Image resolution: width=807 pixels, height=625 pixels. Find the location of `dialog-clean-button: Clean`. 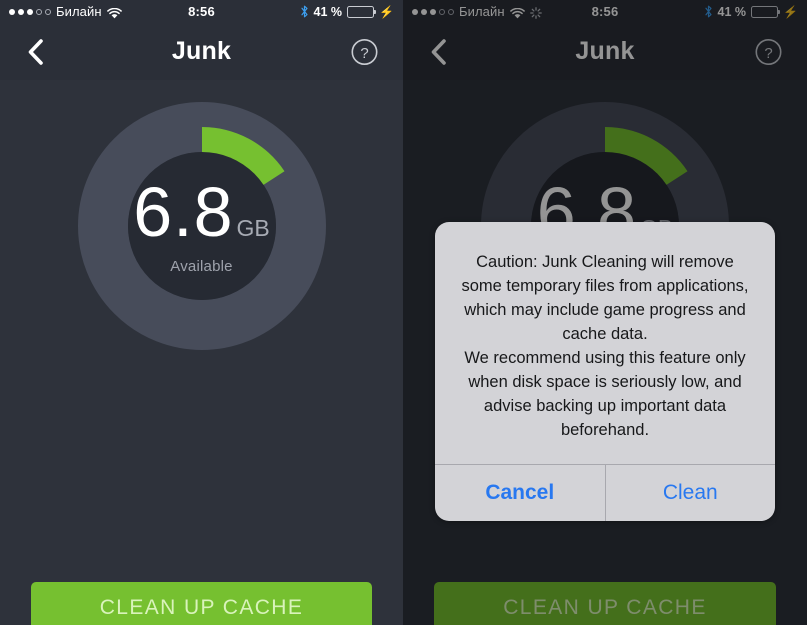

dialog-clean-button: Clean is located at coordinates (690, 493).